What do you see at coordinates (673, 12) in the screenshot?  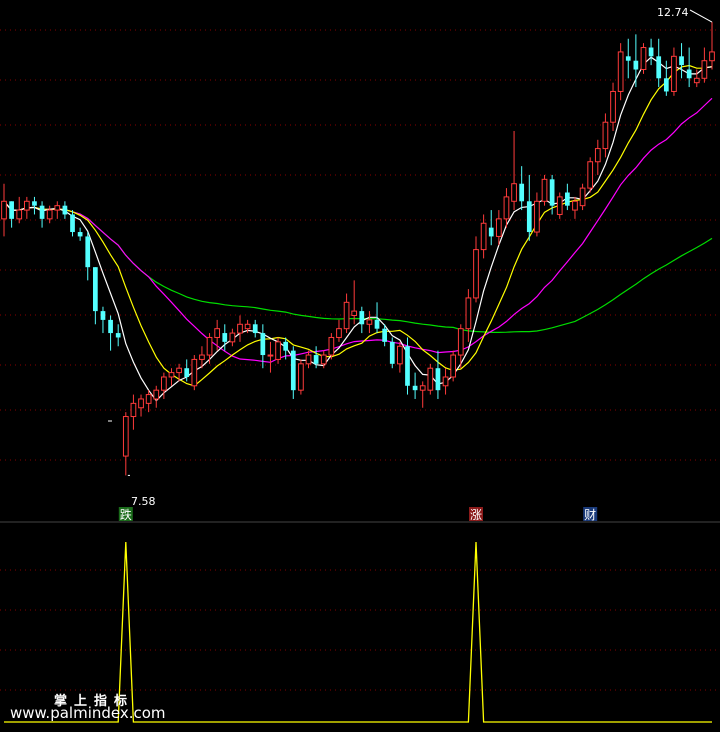 I see `high-price-label: 12.74` at bounding box center [673, 12].